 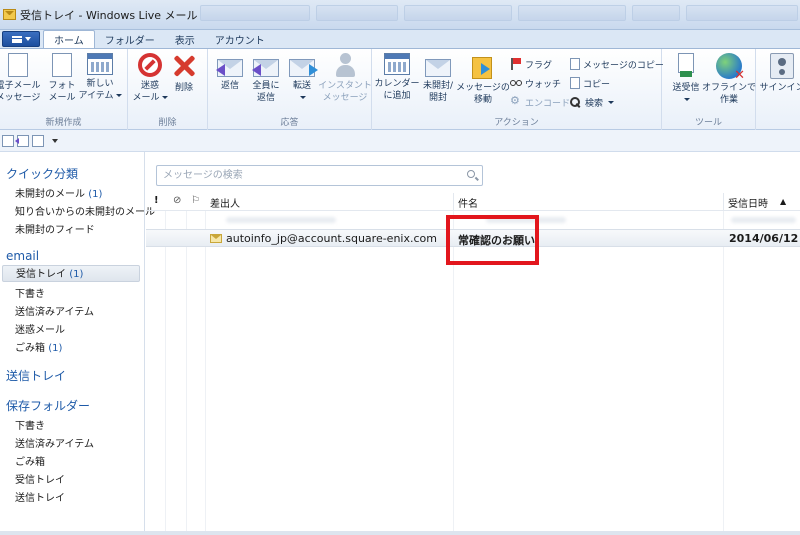 What do you see at coordinates (482, 100) in the screenshot?
I see `move-label-2: 移動` at bounding box center [482, 100].